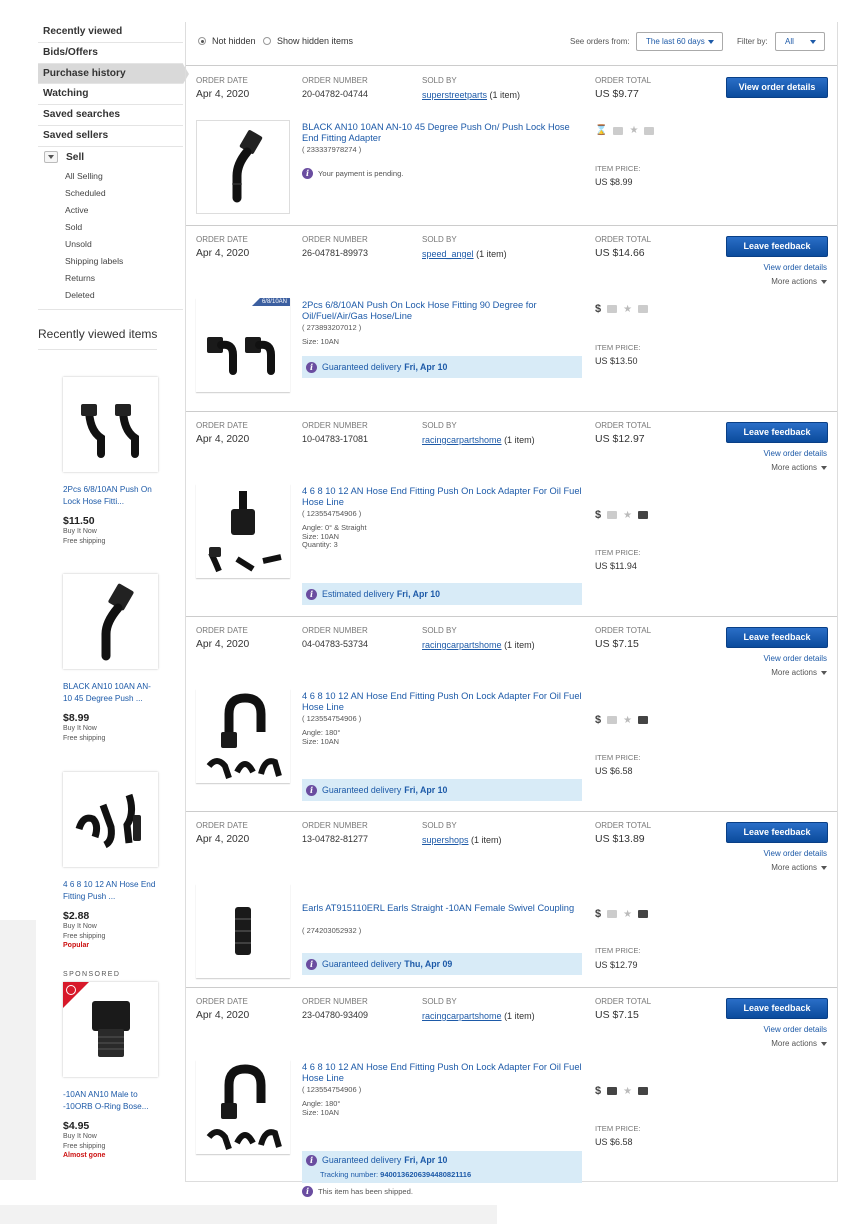 The width and height of the screenshot is (842, 1224). Describe the element at coordinates (110, 227) in the screenshot. I see `sell-sold: Sold` at that location.